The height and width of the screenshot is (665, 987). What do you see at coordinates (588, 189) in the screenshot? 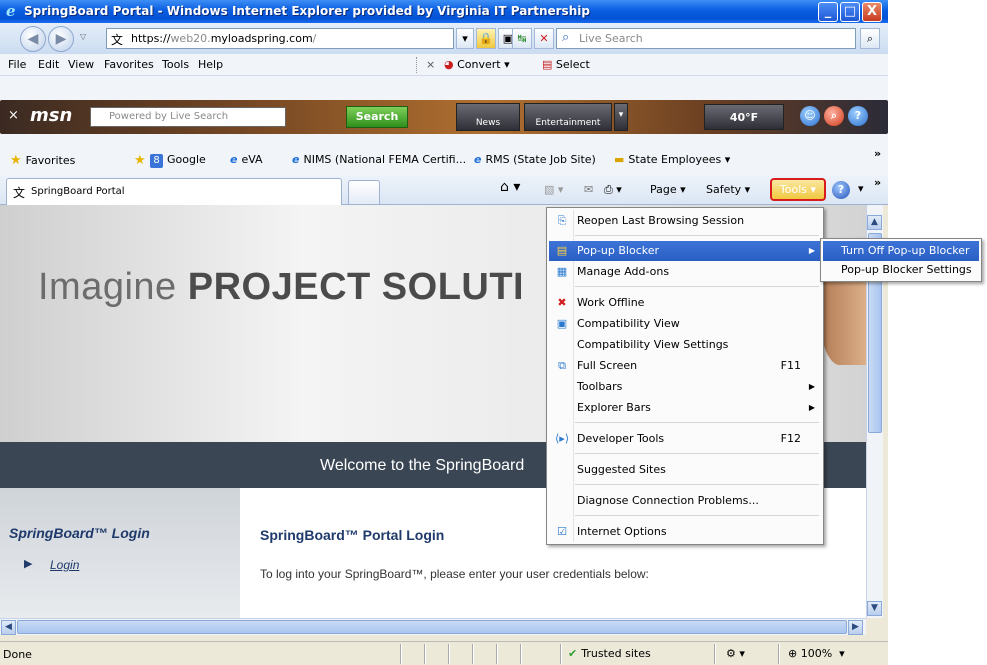
I see `read-mail-icon: ✉` at bounding box center [588, 189].